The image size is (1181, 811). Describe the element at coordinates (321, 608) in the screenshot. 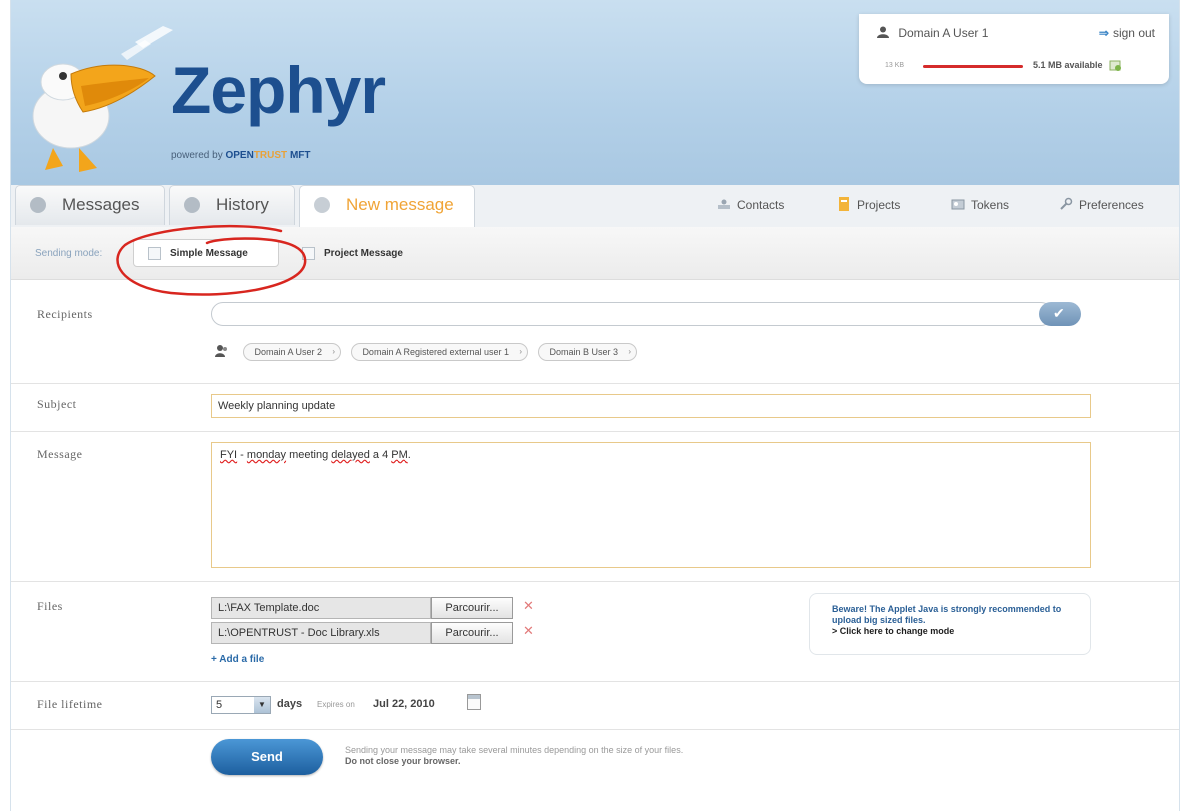

I see `file-path-input: L:\FAX Template.doc` at that location.